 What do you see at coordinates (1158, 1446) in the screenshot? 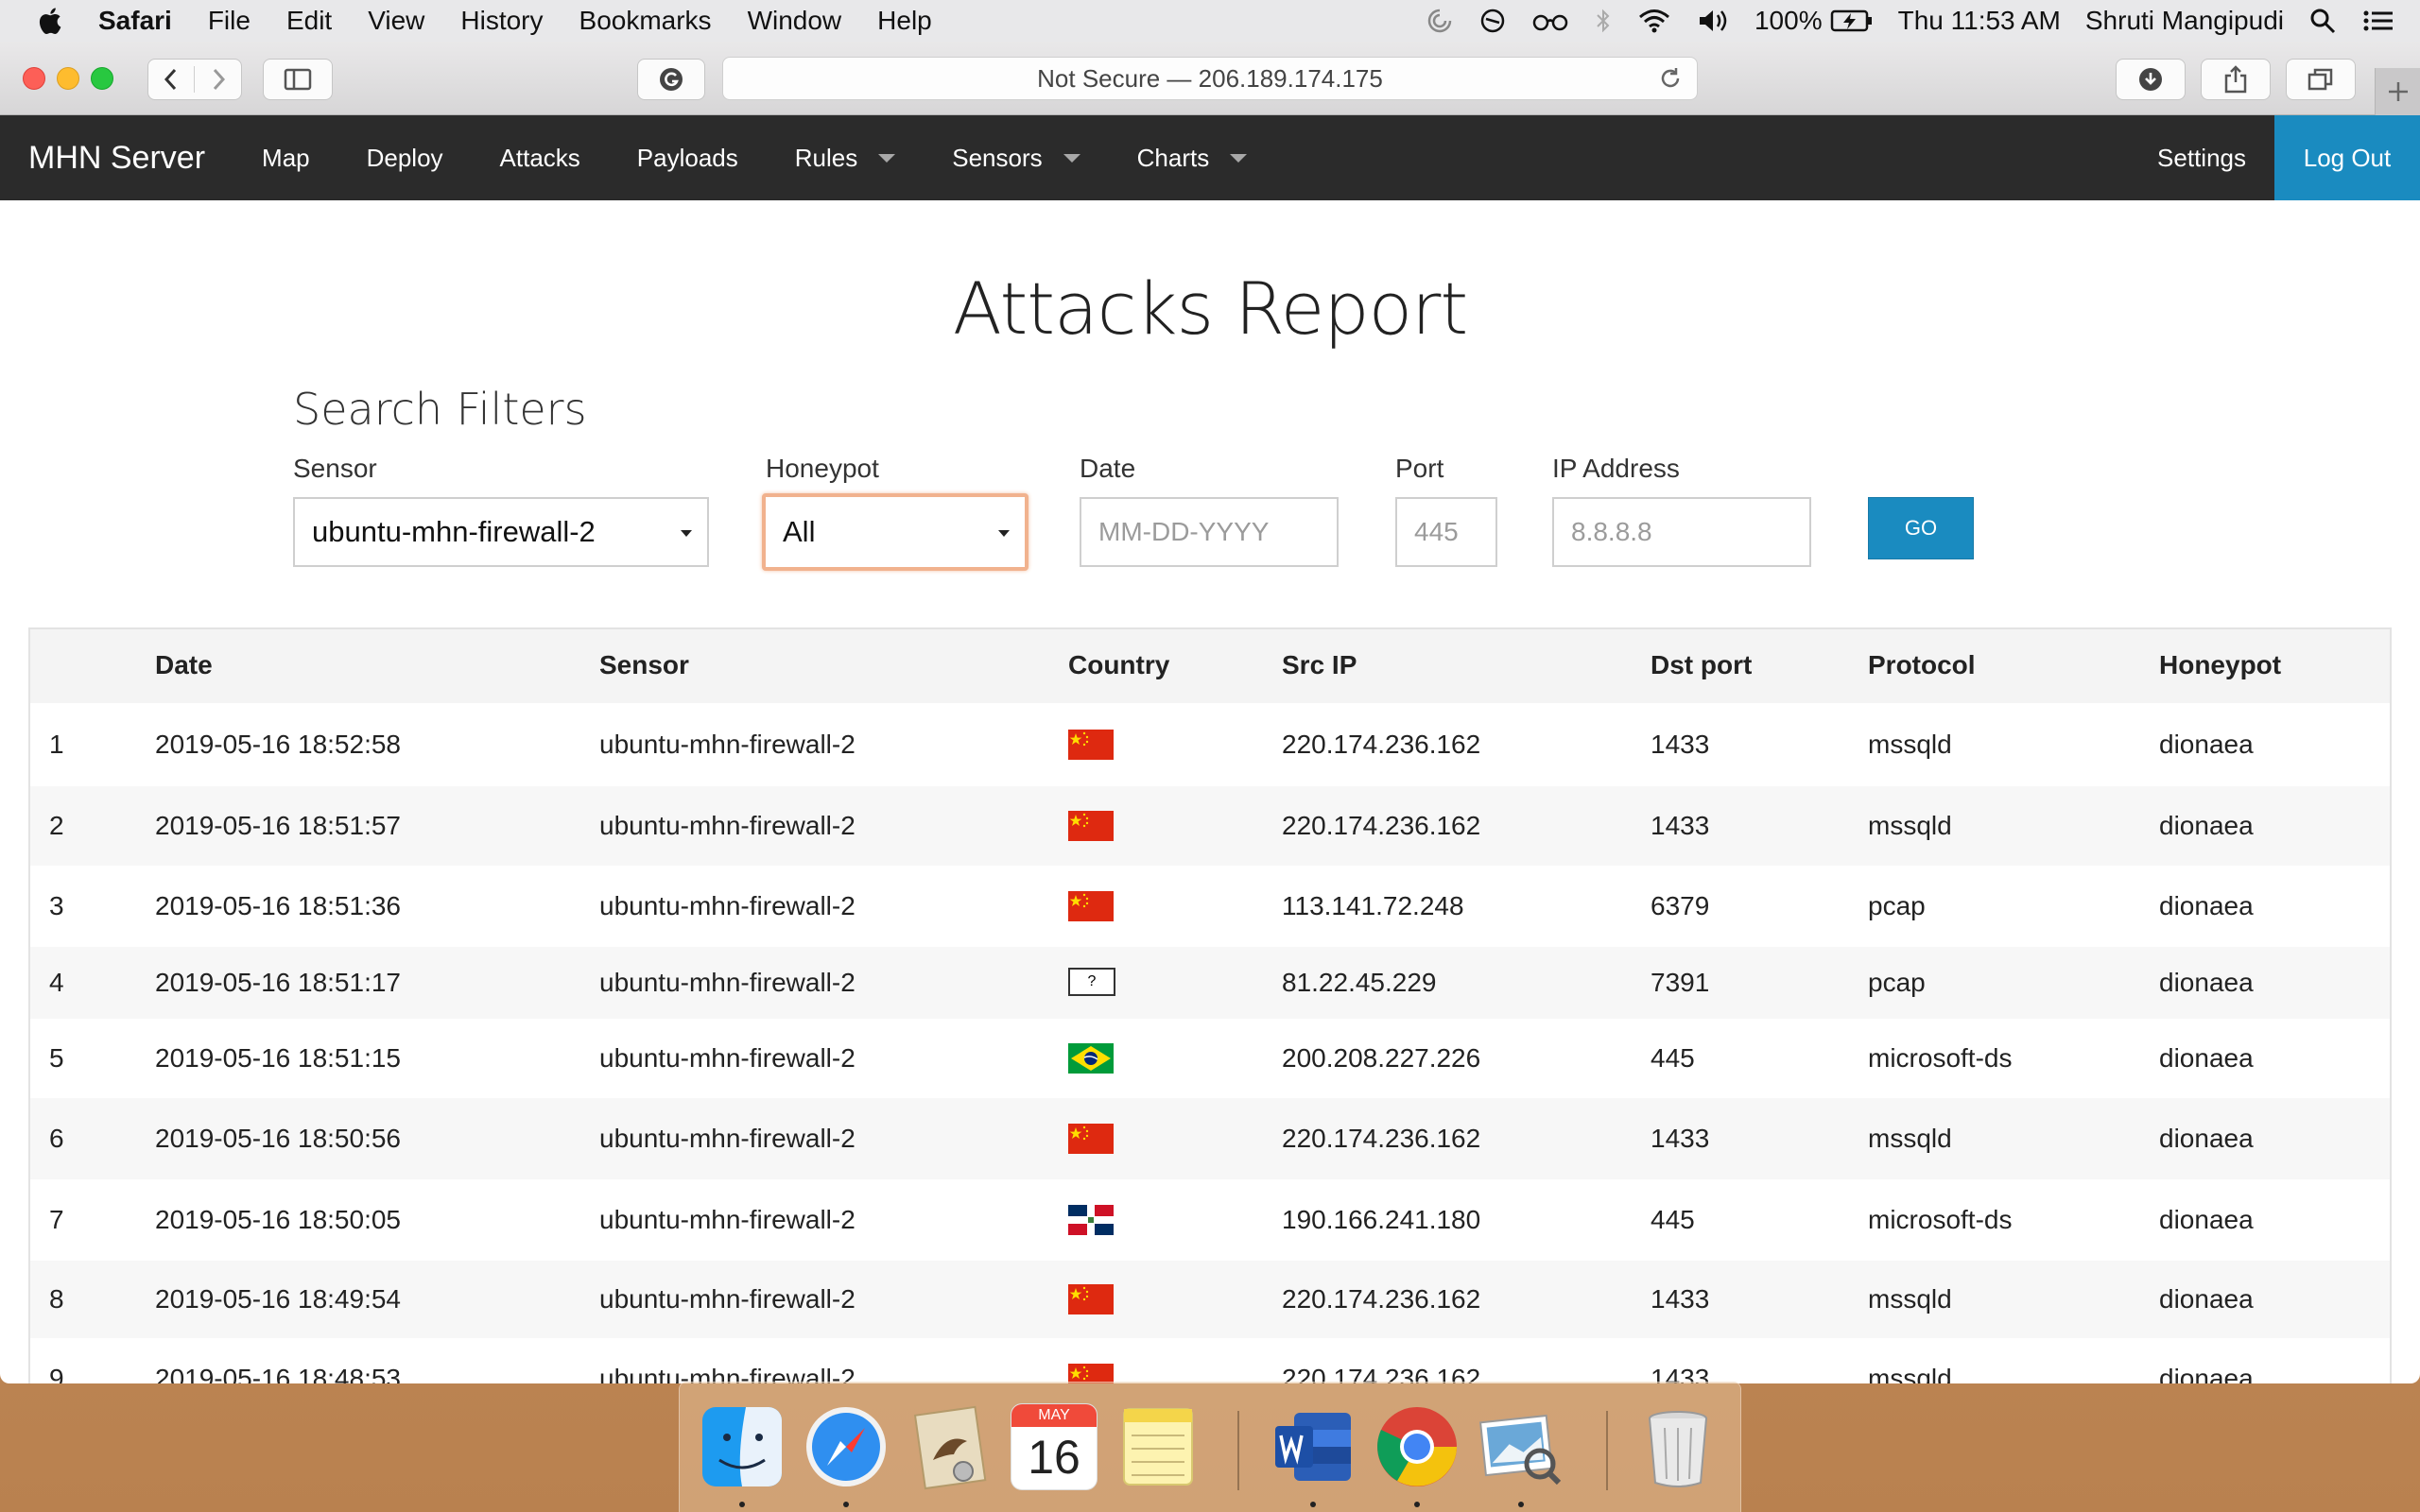
I see `notes-icon` at bounding box center [1158, 1446].